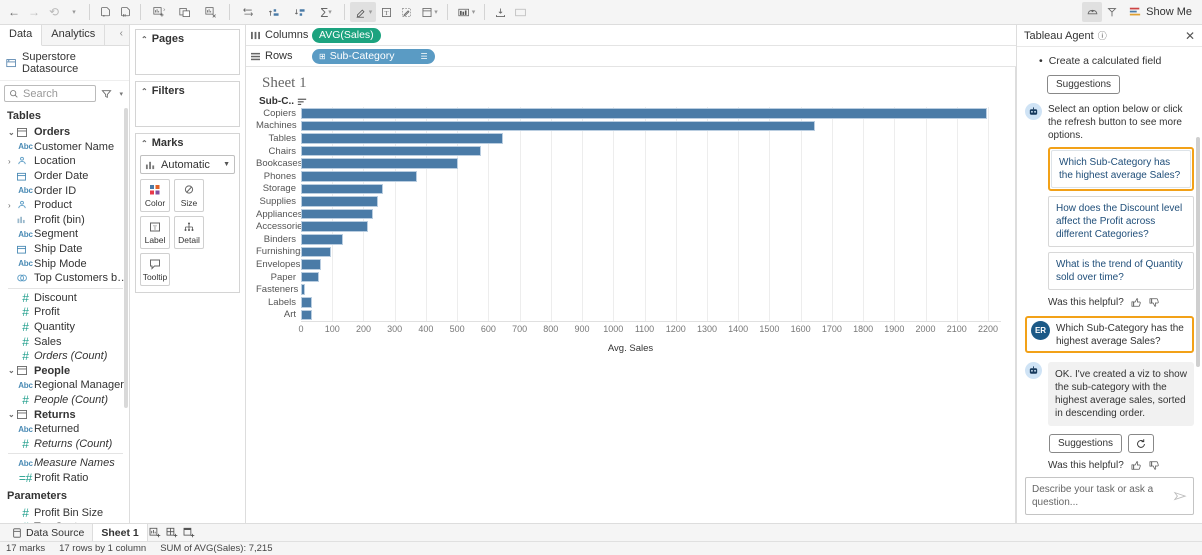 The height and width of the screenshot is (555, 1202). I want to click on show-hide-cards-icon: ▾, so click(429, 12).